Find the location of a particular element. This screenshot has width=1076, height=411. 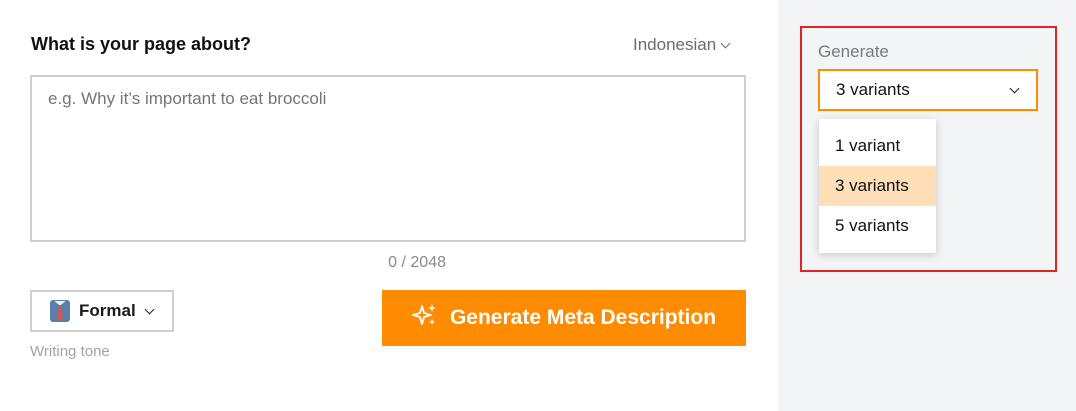

option-5-variants: 5 variants is located at coordinates (877, 226).